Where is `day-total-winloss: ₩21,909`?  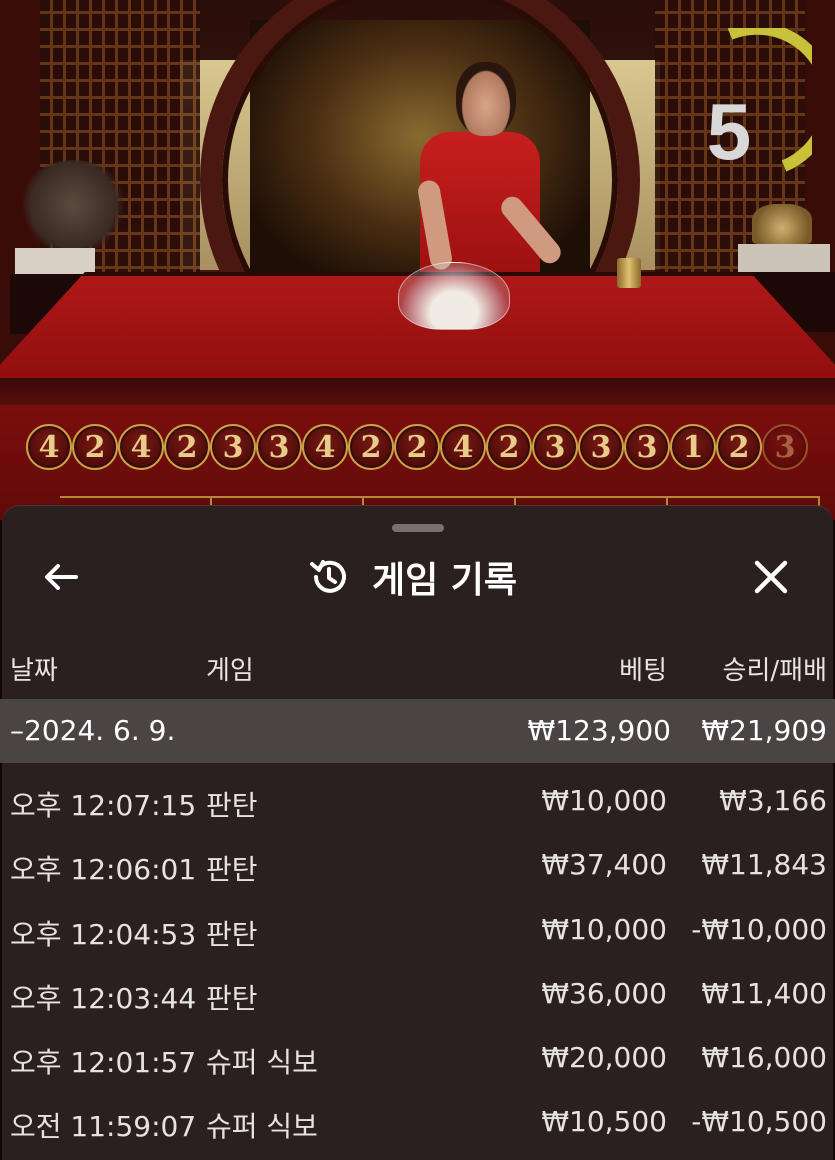
day-total-winloss: ₩21,909 is located at coordinates (764, 730).